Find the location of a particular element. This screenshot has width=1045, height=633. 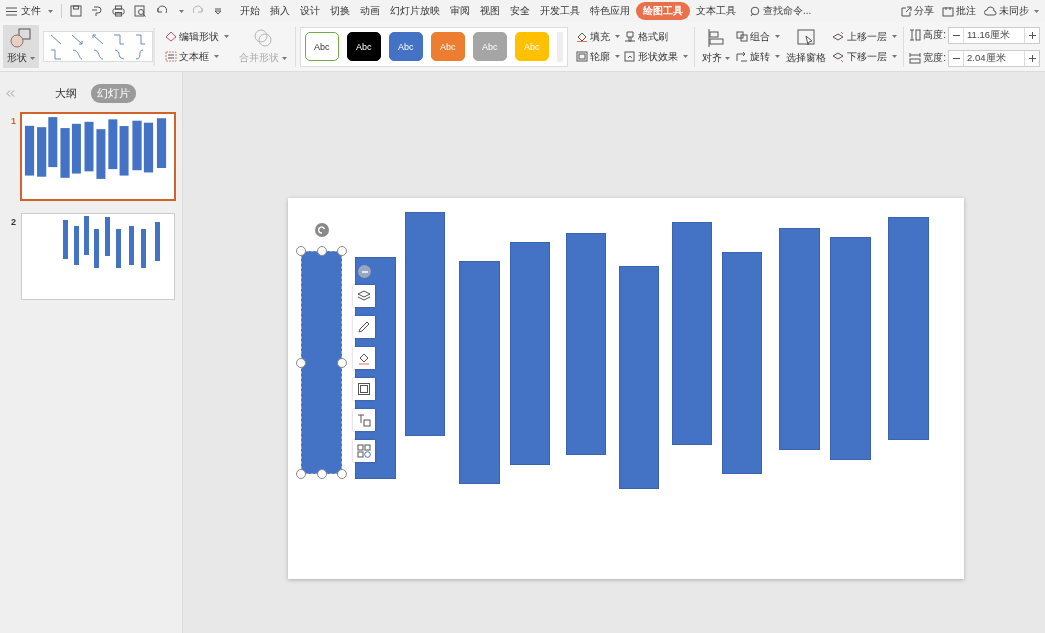

customize-icon is located at coordinates (218, 11).